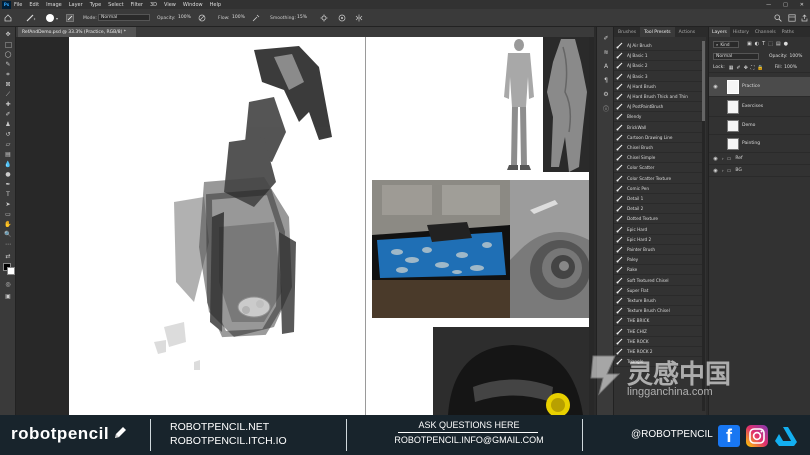 This screenshot has width=810, height=455. I want to click on history-brush-tool-icon: ↺, so click(8, 134).